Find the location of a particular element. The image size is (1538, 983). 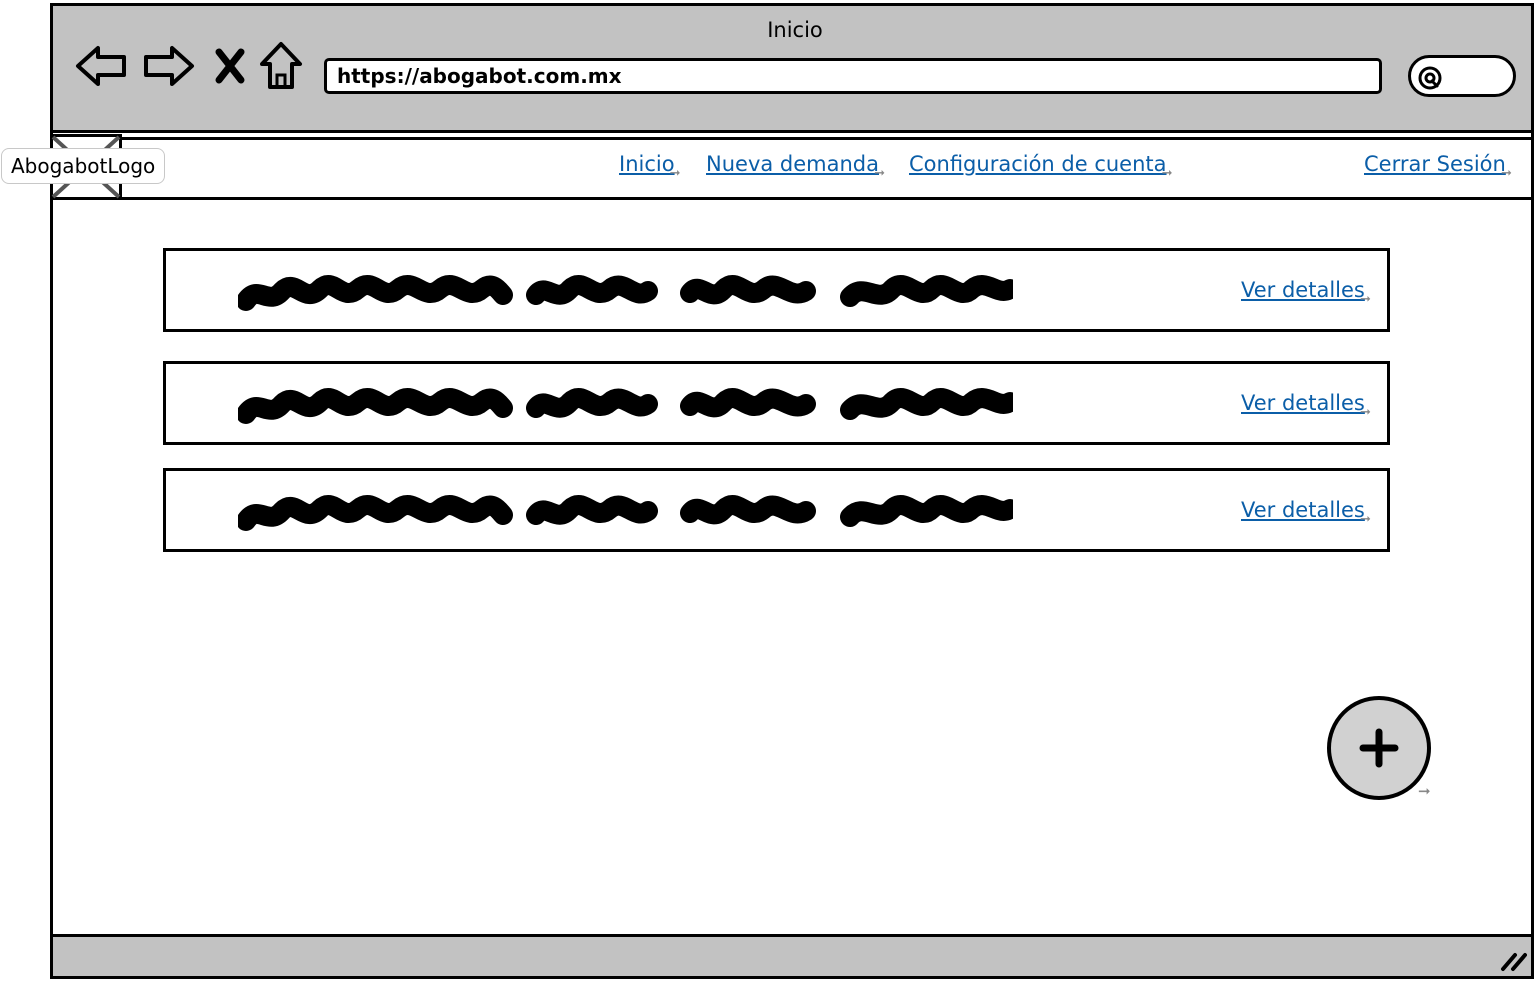

logout-link: Cerrar Sesión ➞ is located at coordinates (1438, 166).